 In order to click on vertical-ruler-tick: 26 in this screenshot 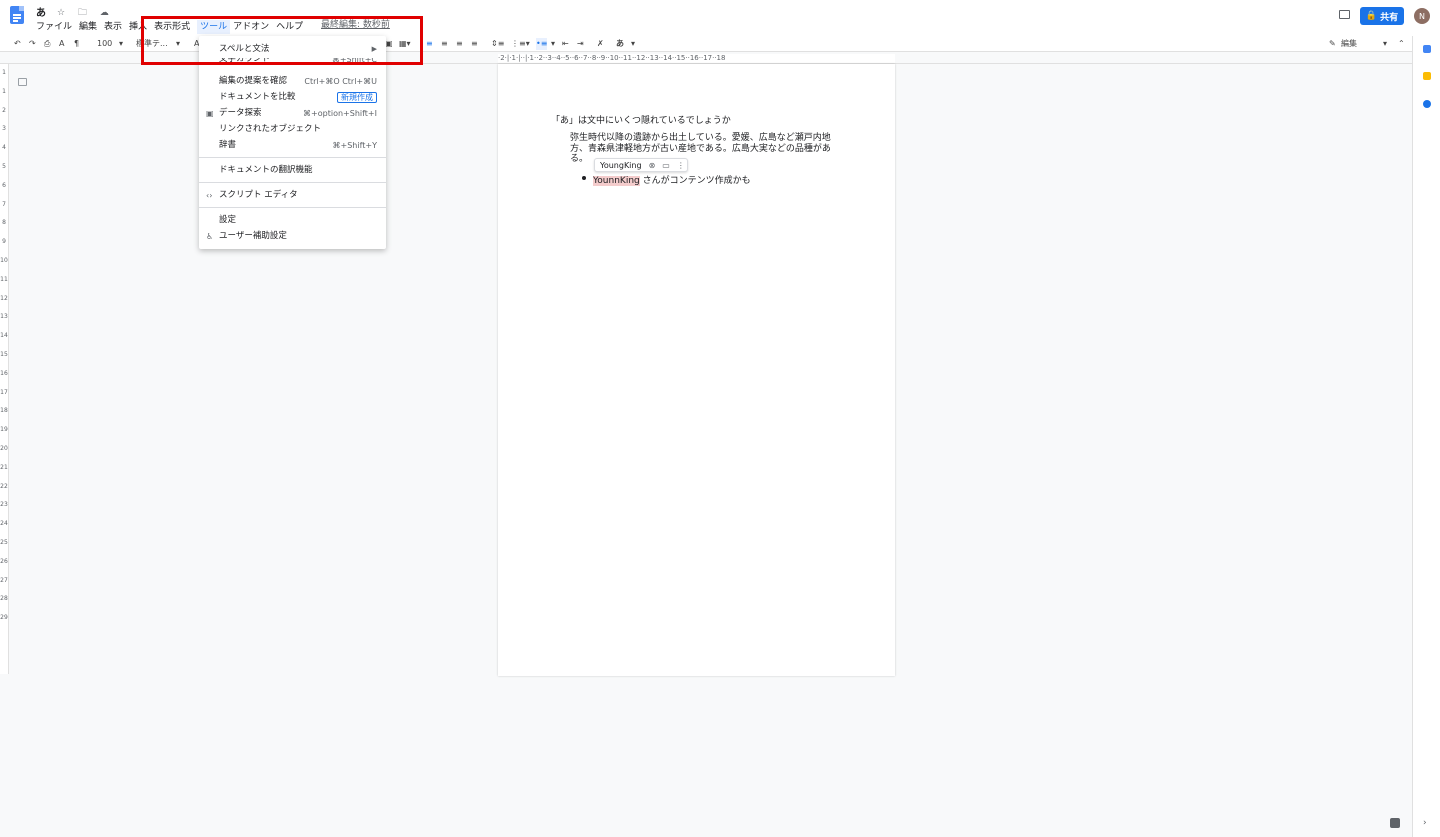, I will do `click(4, 561)`.